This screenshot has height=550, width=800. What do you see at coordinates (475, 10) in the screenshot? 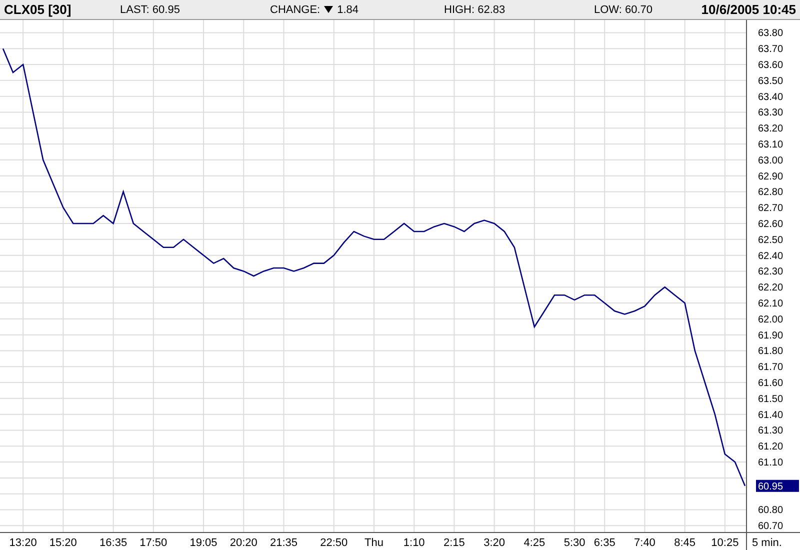
I see `high-price: HIGH: 62.83` at bounding box center [475, 10].